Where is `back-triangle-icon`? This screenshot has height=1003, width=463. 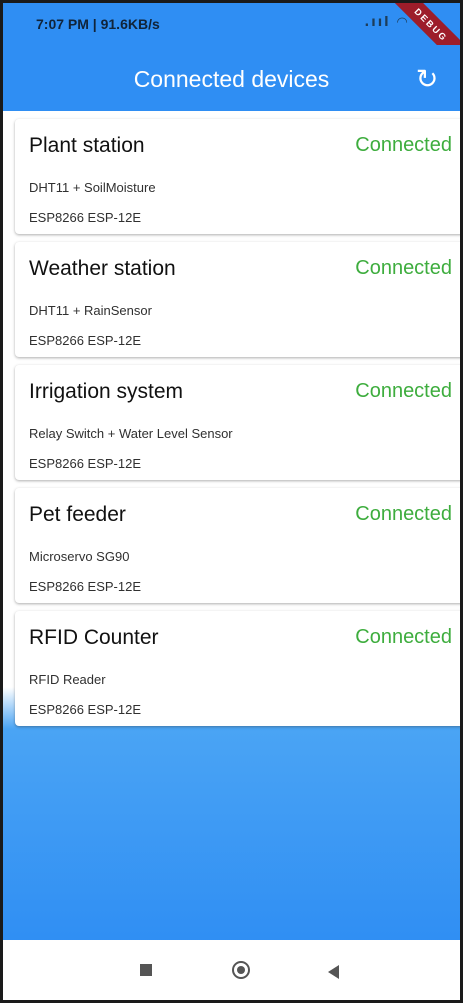 back-triangle-icon is located at coordinates (333, 972).